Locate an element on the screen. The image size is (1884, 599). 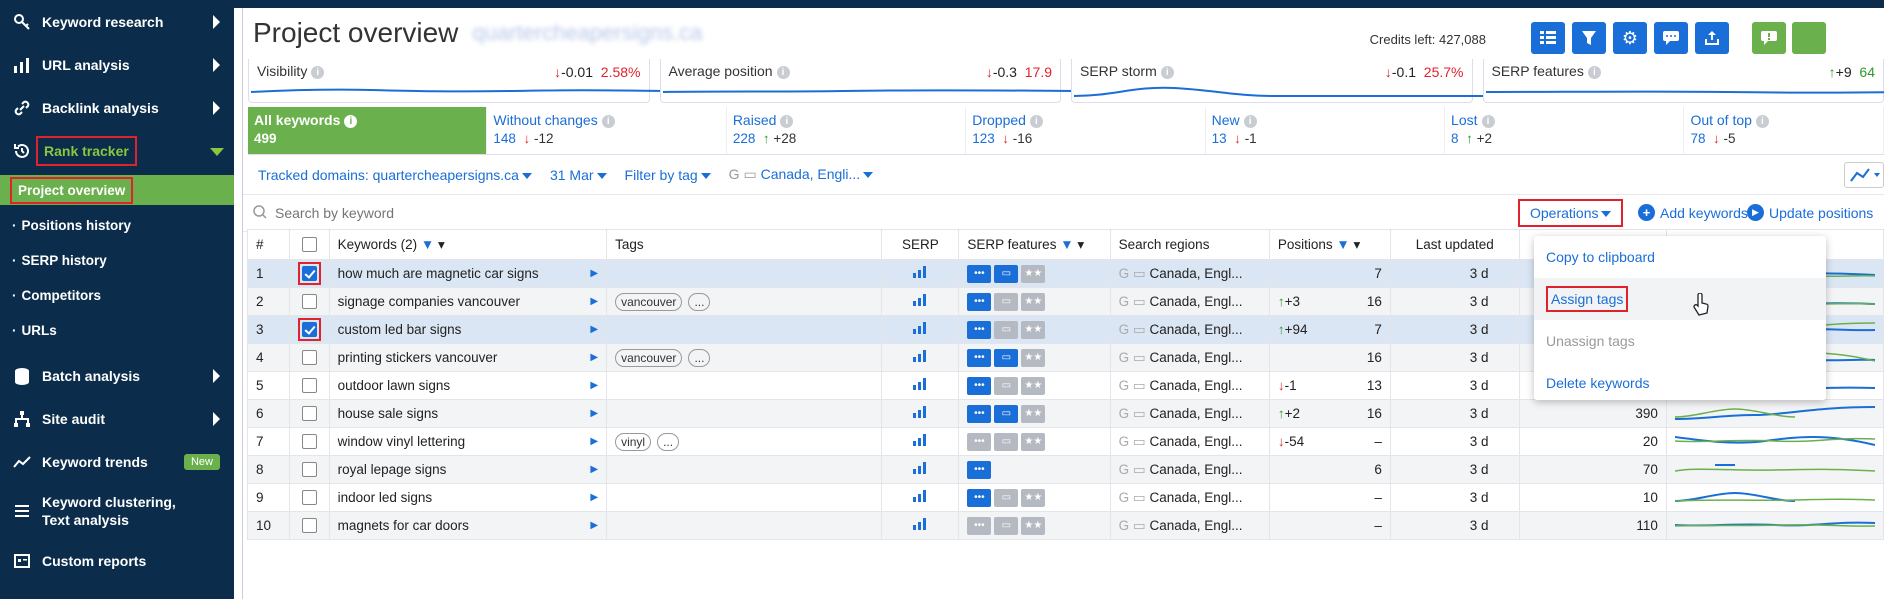
sidebar-item-backlink-analysis: Backlink analysis is located at coordinates (117, 107).